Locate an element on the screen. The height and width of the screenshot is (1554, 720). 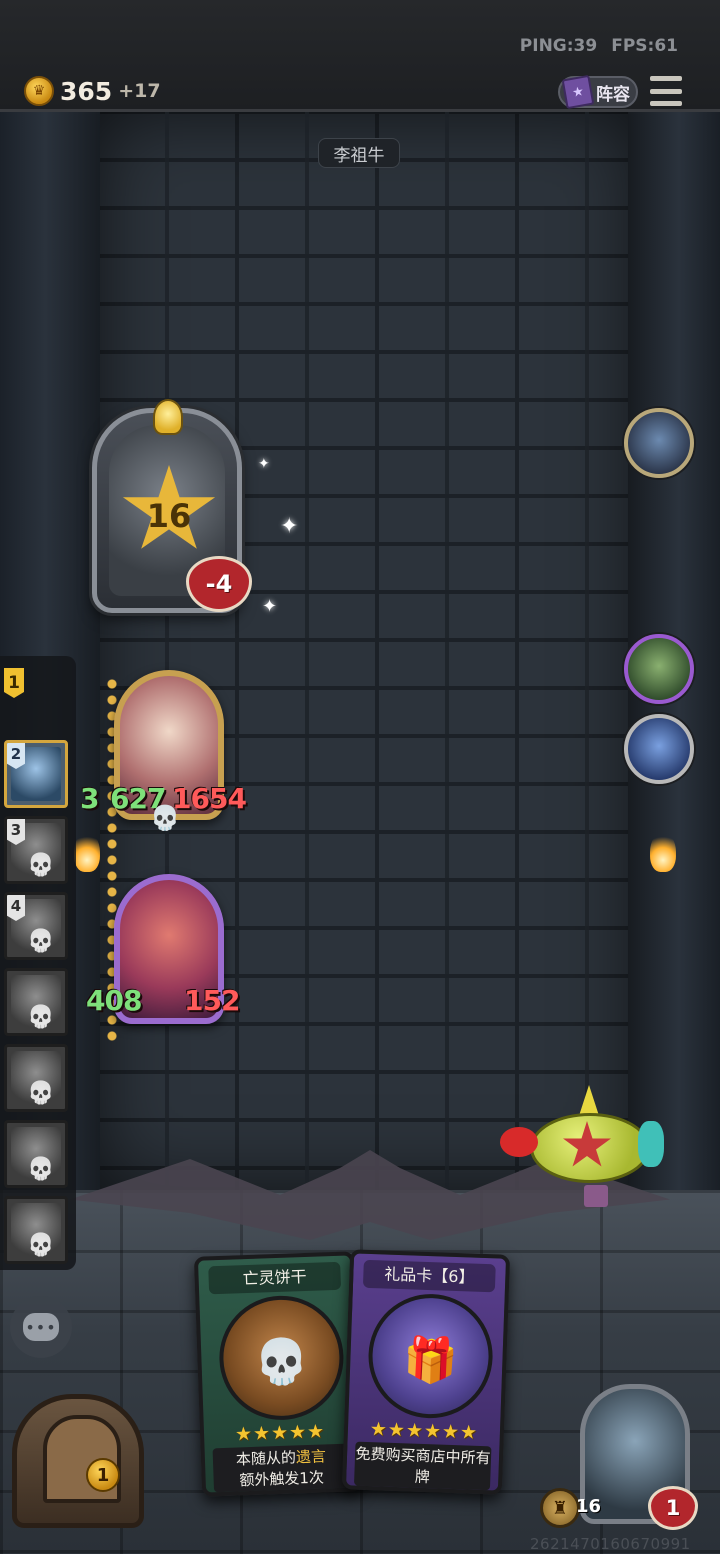
slot-number: 3 is located at coordinates (16, 832).